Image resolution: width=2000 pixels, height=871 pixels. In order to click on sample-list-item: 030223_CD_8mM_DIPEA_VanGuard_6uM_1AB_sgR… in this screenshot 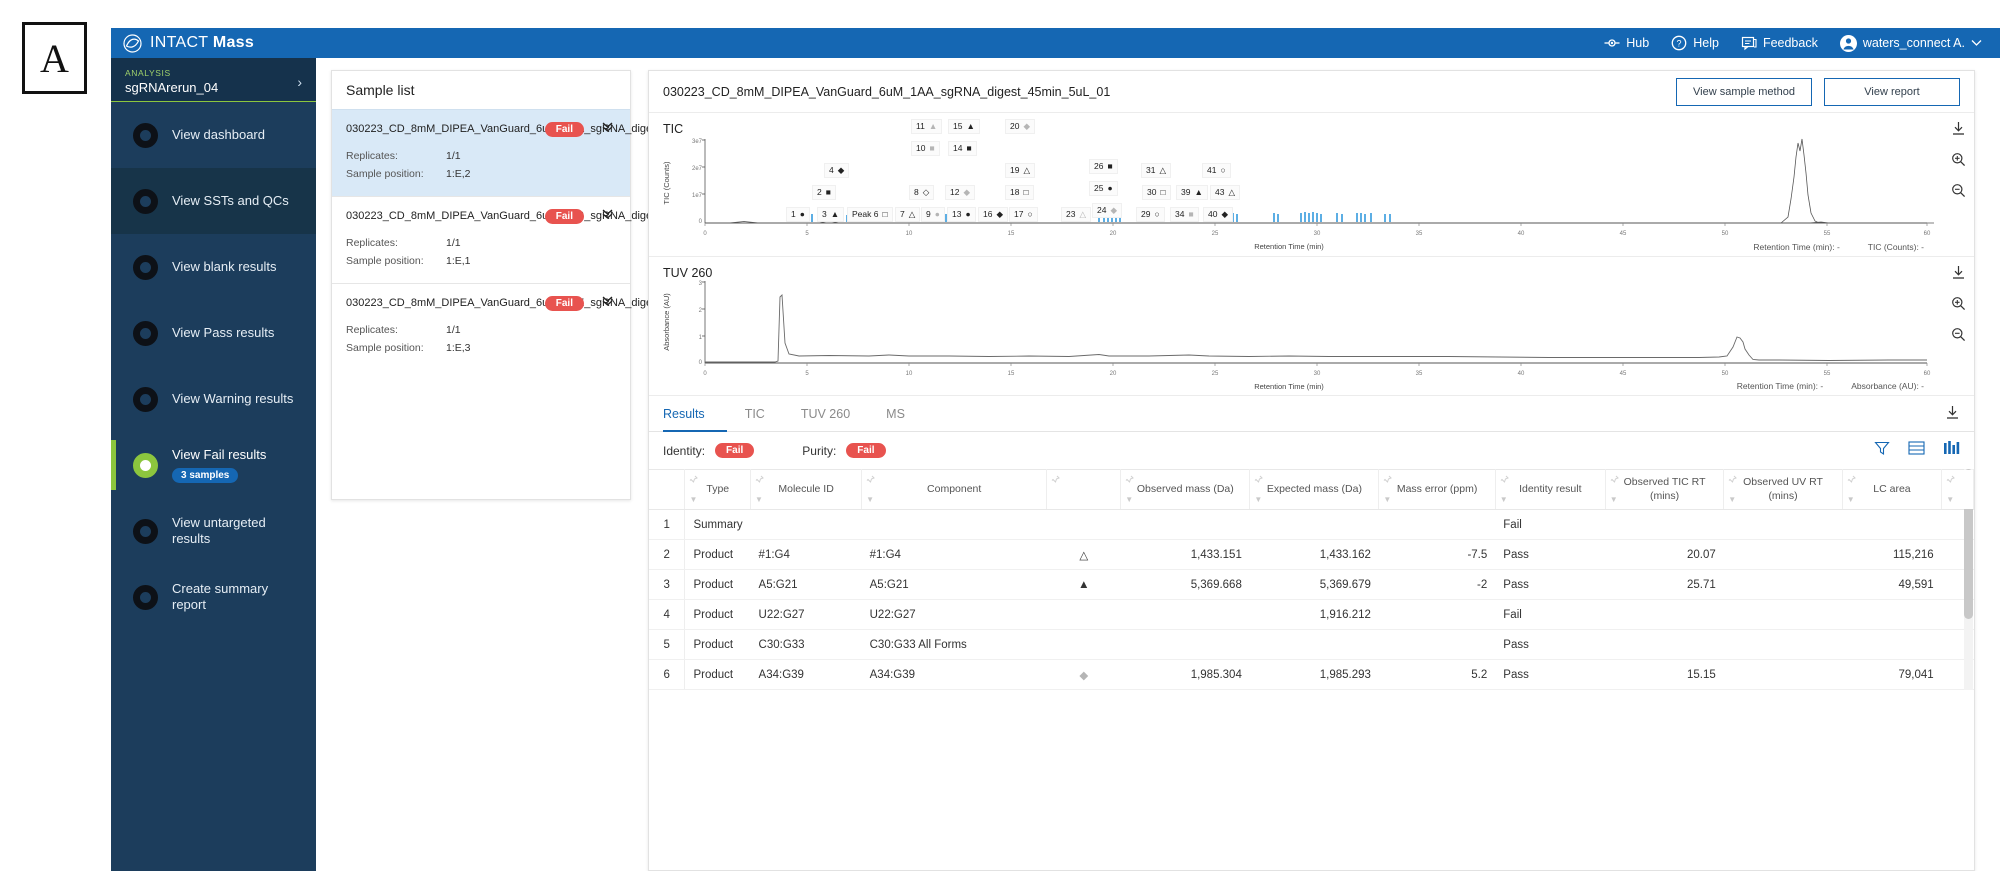, I will do `click(536, 239)`.